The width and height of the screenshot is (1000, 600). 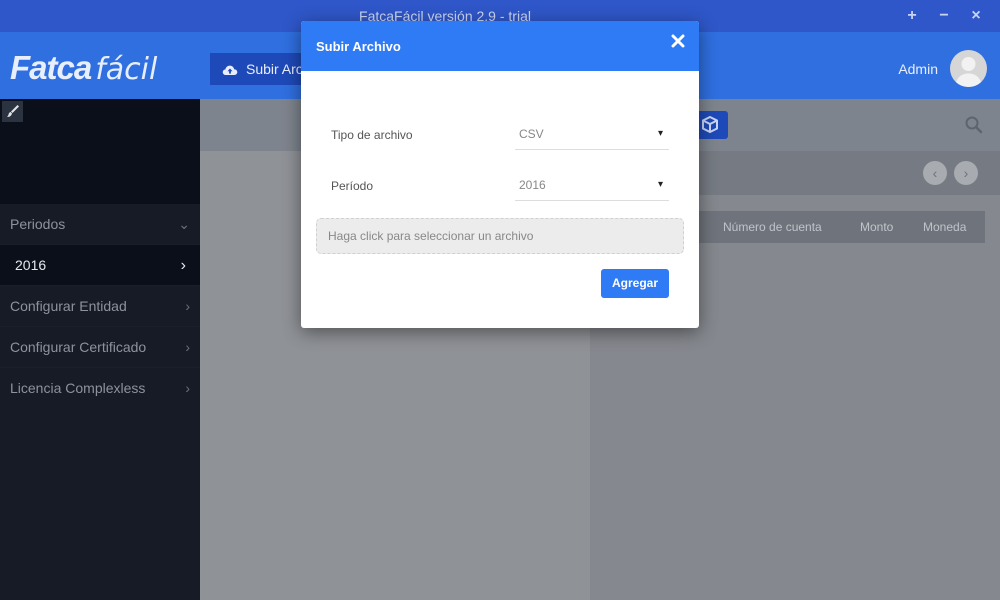 What do you see at coordinates (944, 16) in the screenshot?
I see `minimize-button: −` at bounding box center [944, 16].